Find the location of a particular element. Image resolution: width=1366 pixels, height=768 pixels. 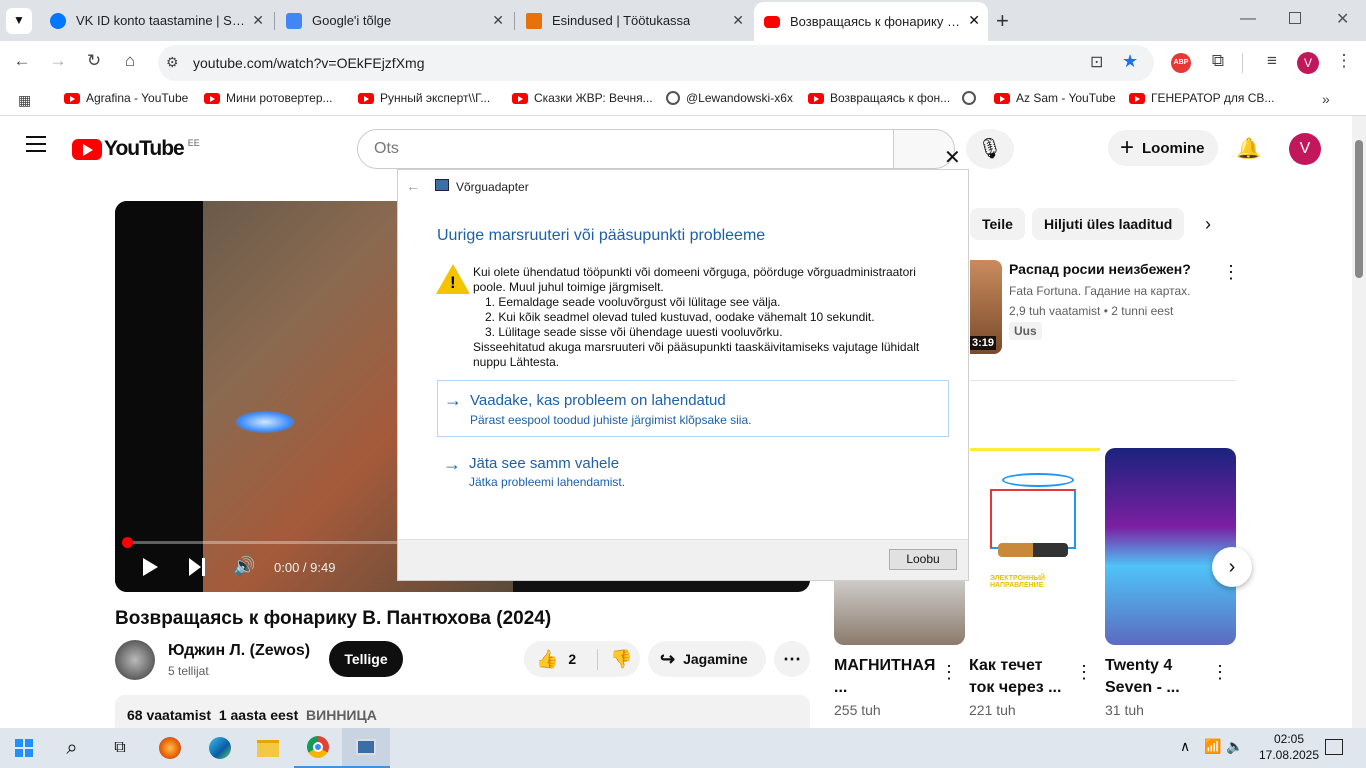

media-controls-icon: ≡ is located at coordinates (1272, 61).